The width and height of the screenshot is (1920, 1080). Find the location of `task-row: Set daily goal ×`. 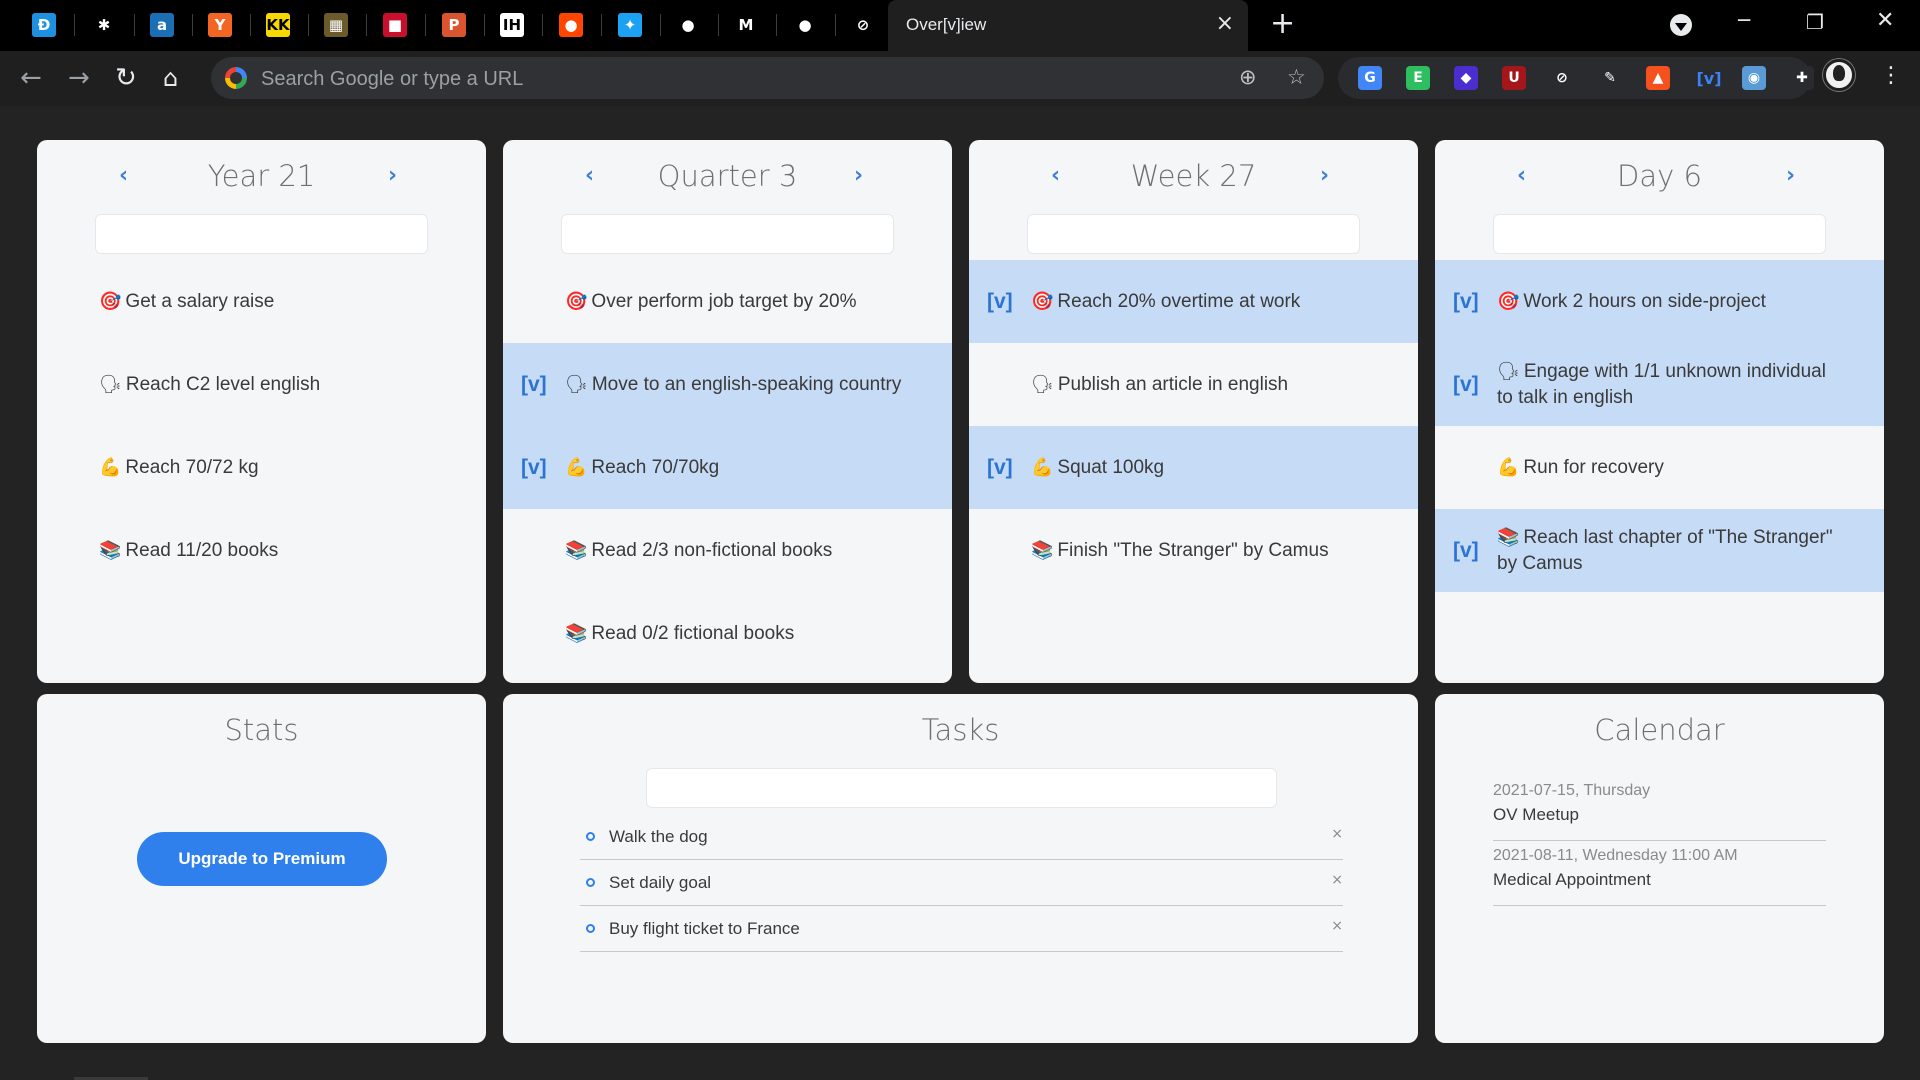

task-row: Set daily goal × is located at coordinates (961, 883).